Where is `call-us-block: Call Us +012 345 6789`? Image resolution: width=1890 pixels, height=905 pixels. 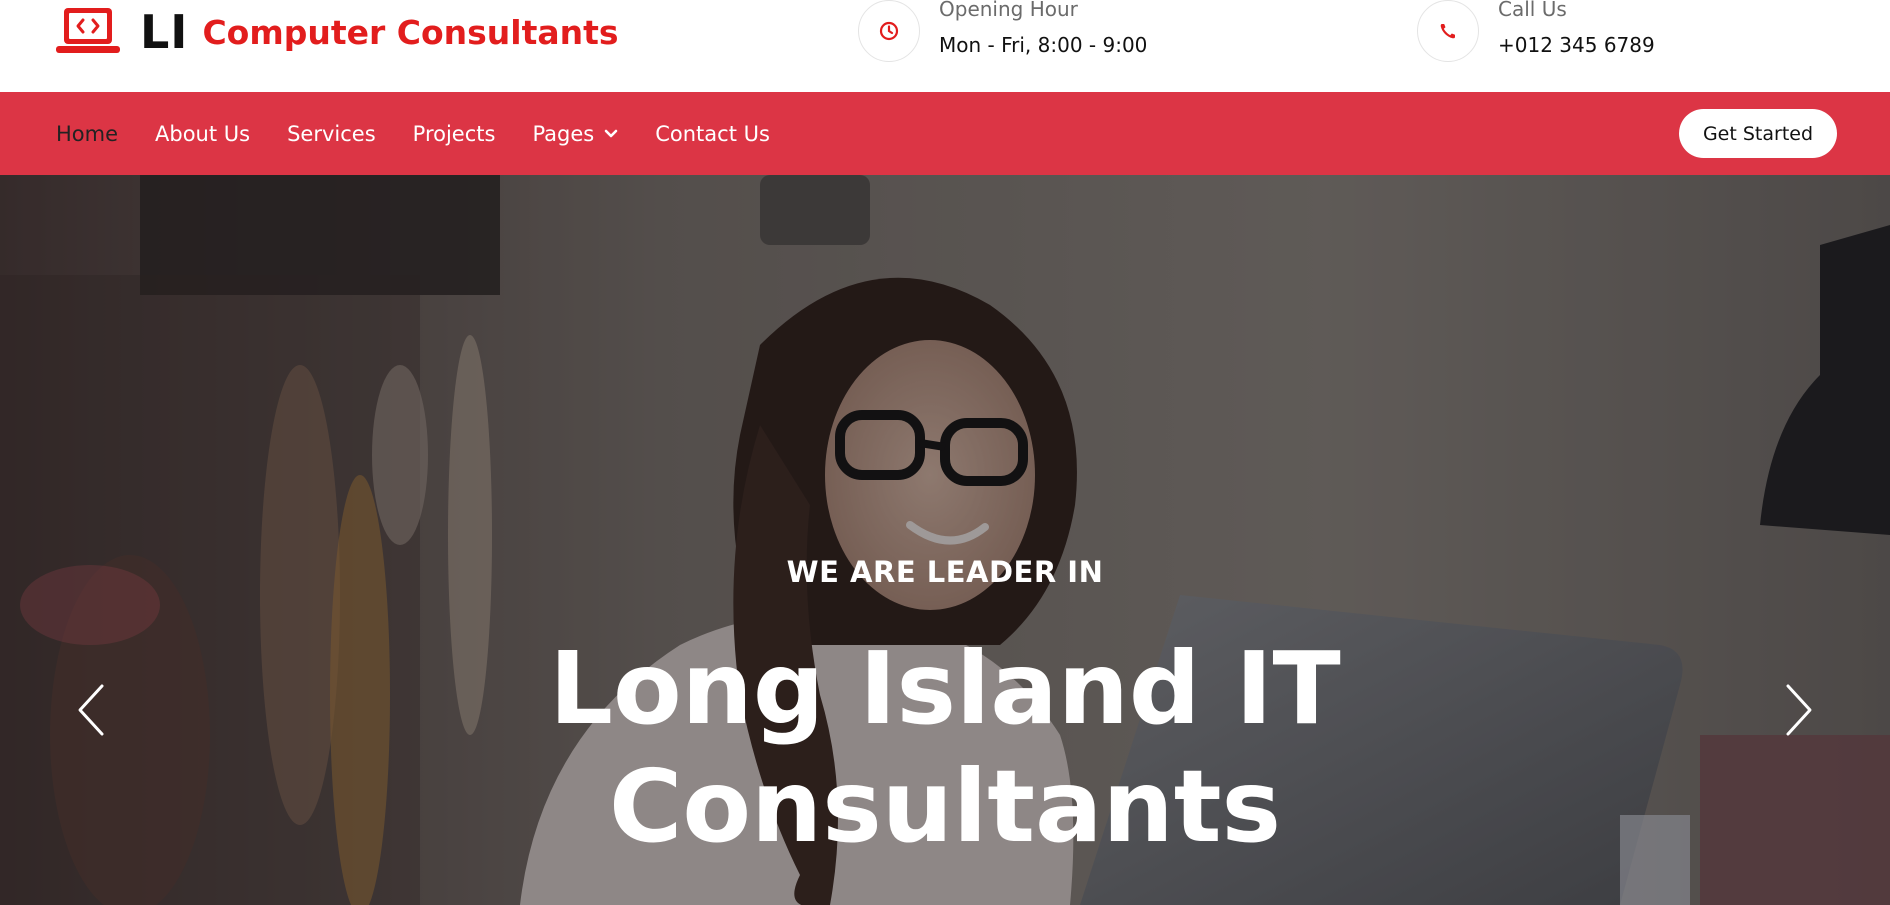
call-us-block: Call Us +012 345 6789 is located at coordinates (1536, 31).